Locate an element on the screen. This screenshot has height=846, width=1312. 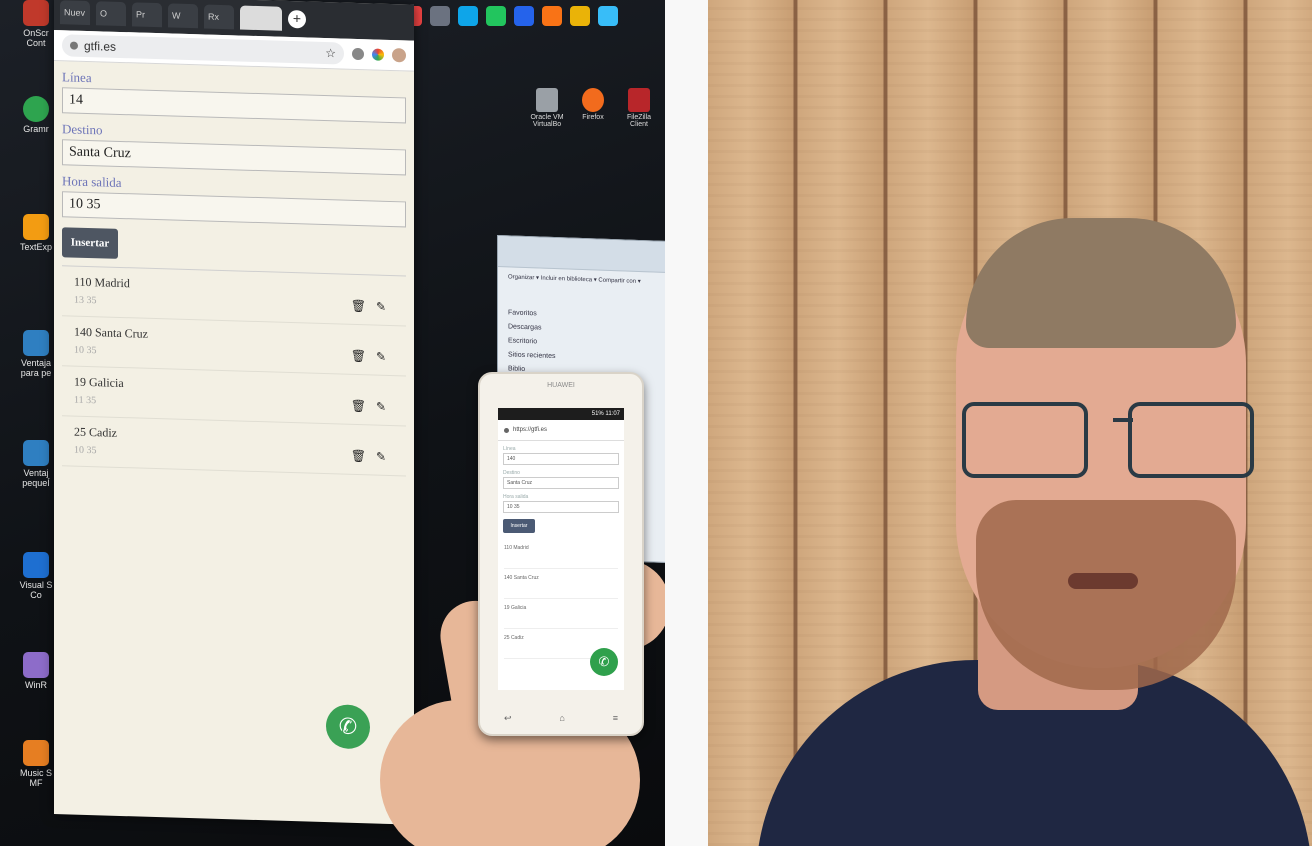
filezilla-icon is located at coordinates (639, 100).